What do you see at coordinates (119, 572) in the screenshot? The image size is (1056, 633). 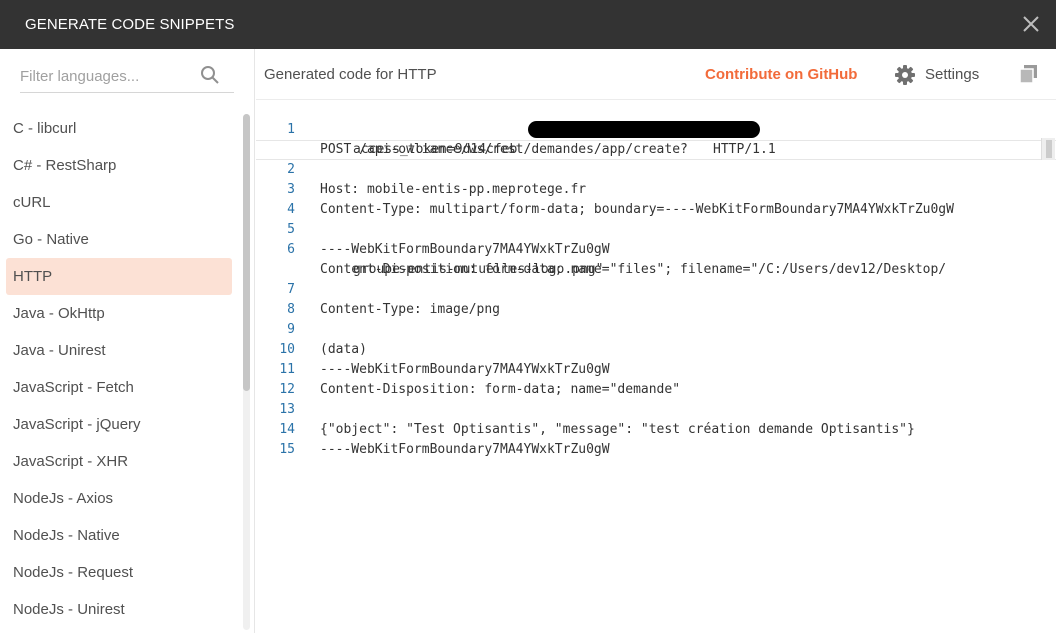 I see `language-item: NodeJs - Request` at bounding box center [119, 572].